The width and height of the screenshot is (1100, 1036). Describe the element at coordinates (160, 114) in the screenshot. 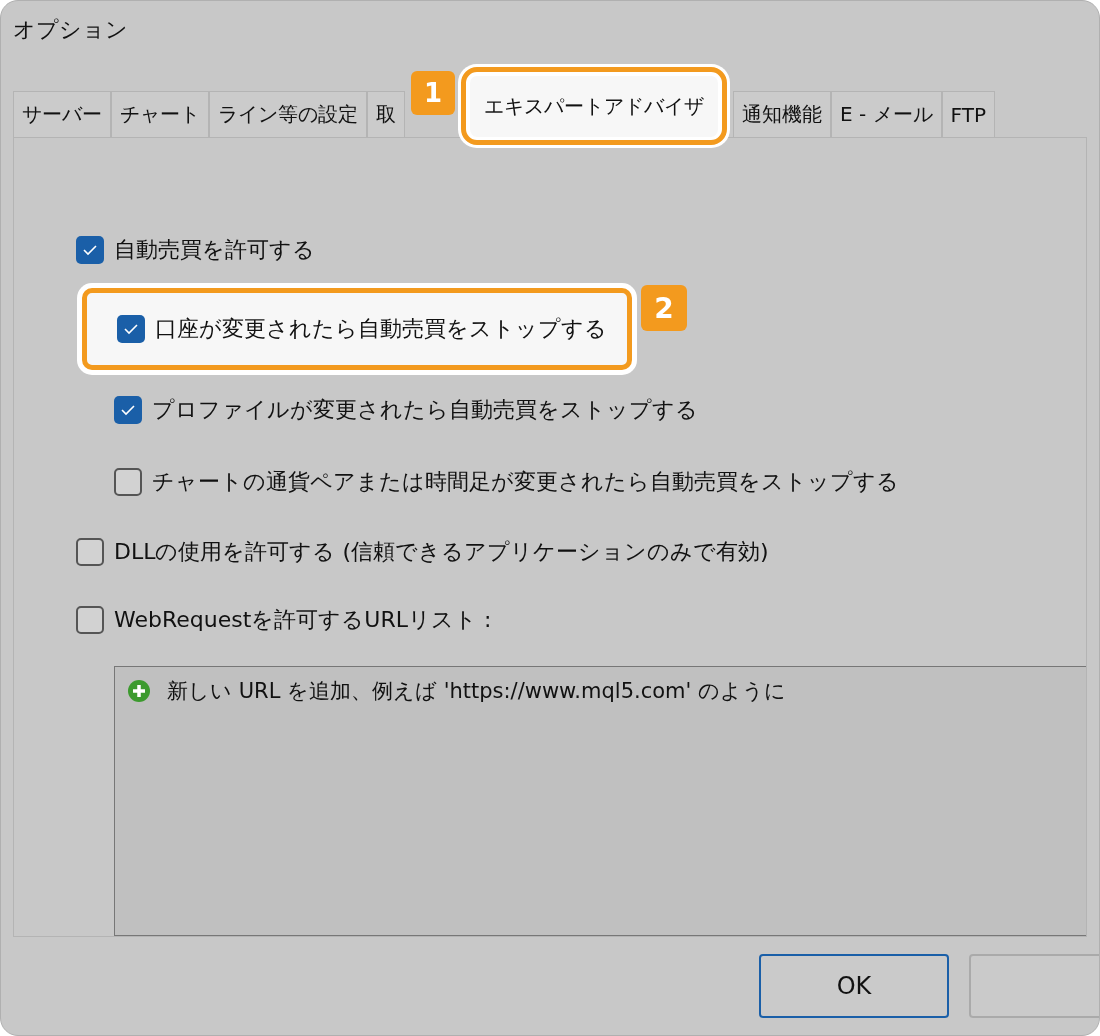

I see `tab: チャート` at that location.